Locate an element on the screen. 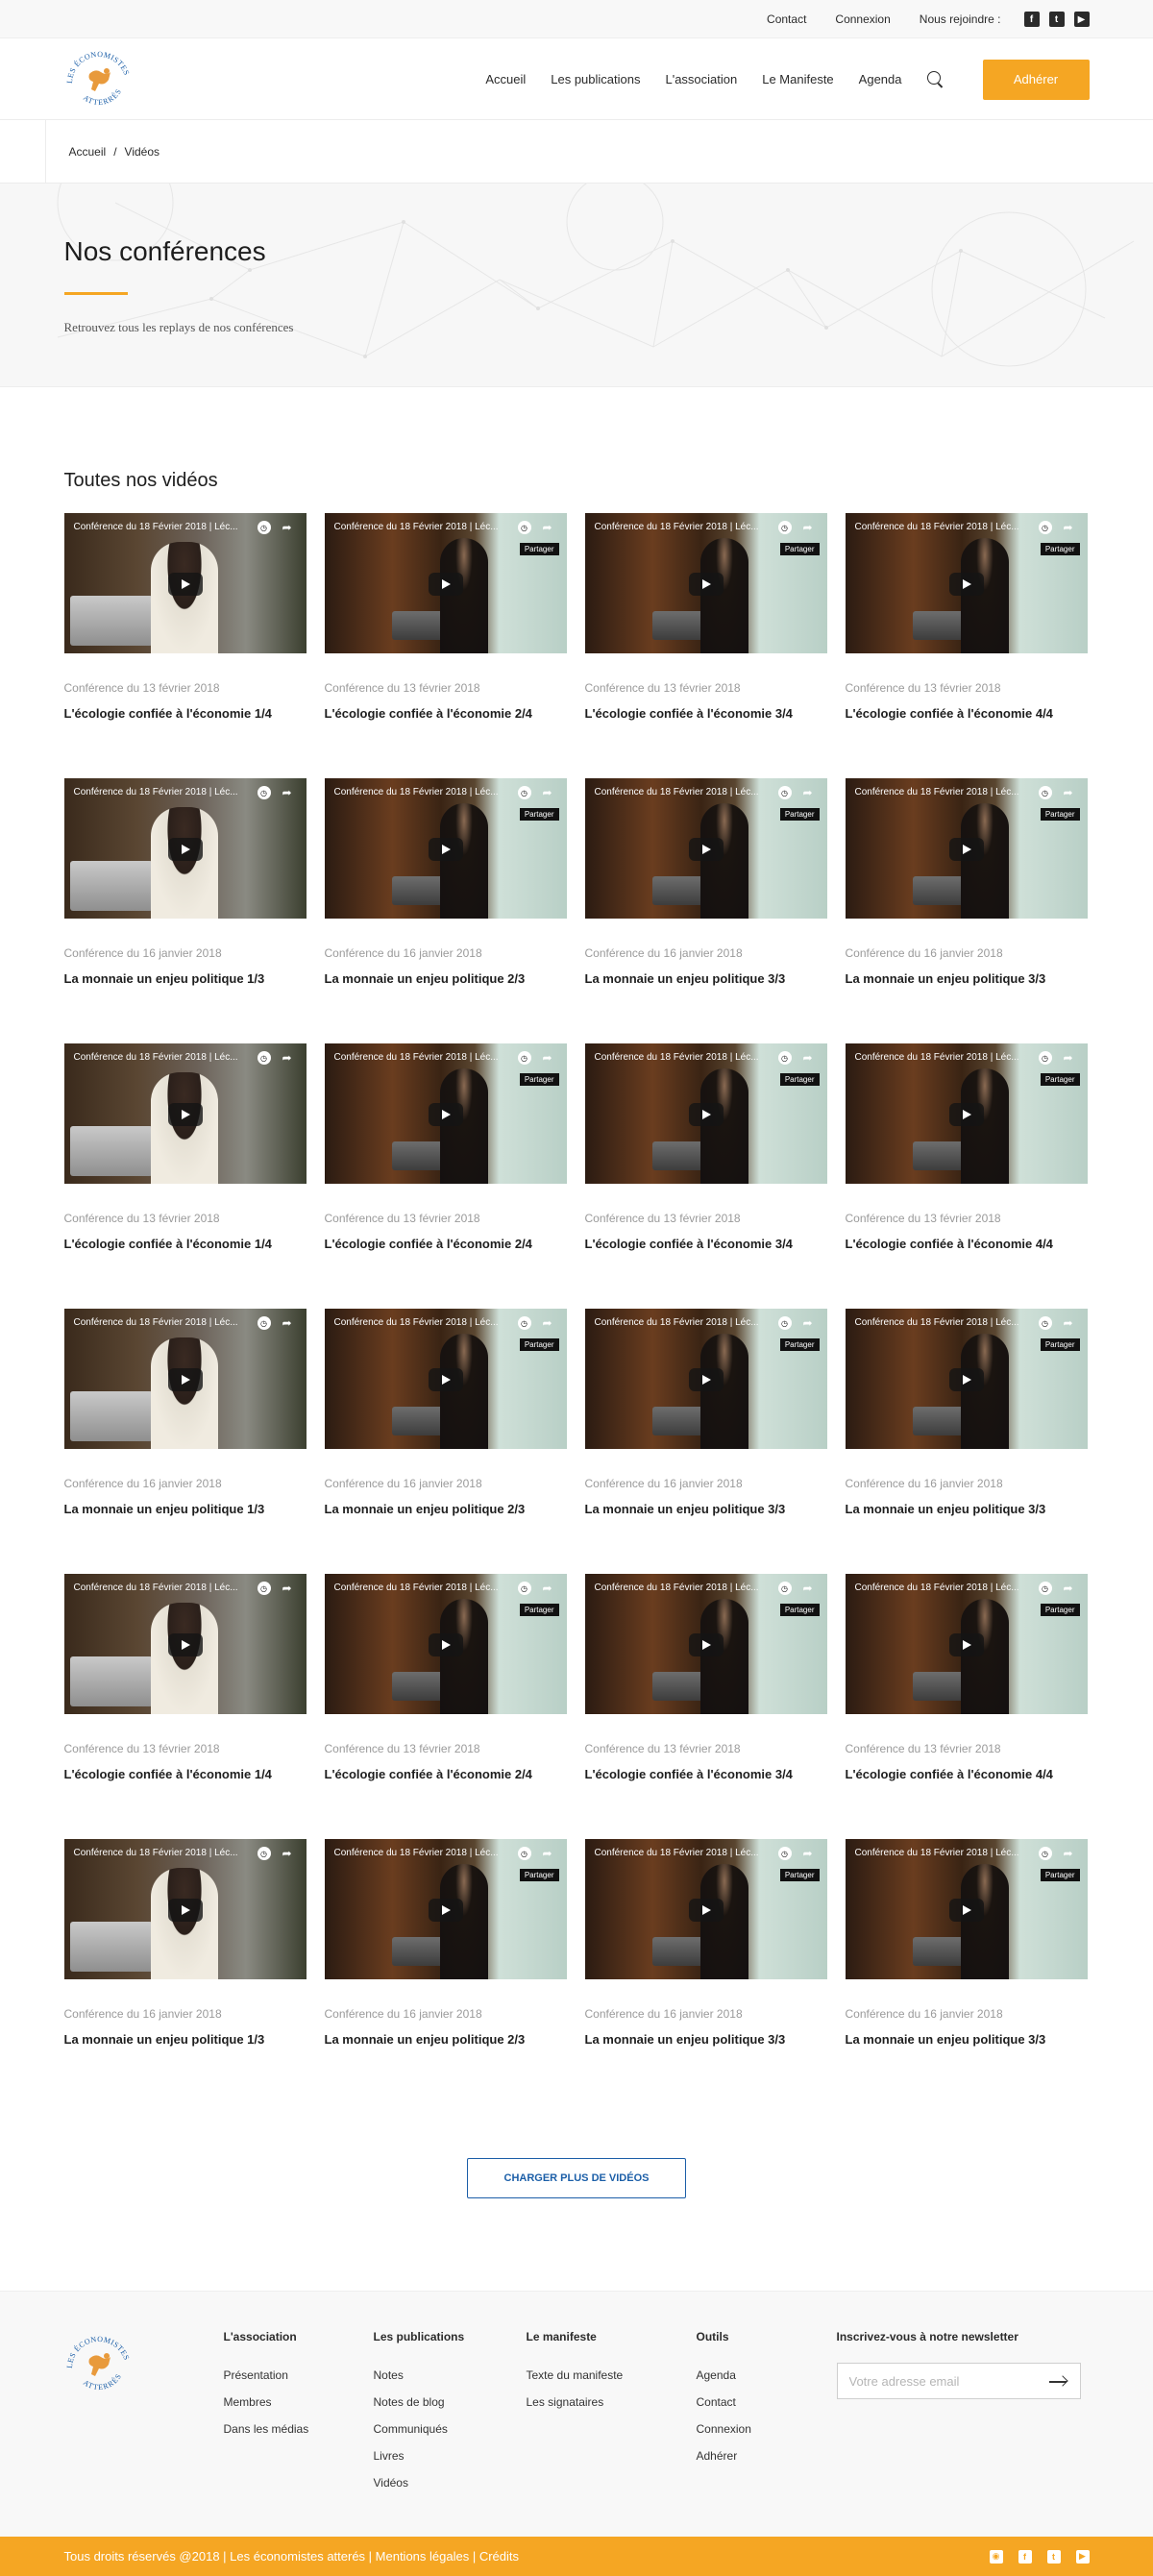  footer-link-membres: Membres is located at coordinates (278, 2402).